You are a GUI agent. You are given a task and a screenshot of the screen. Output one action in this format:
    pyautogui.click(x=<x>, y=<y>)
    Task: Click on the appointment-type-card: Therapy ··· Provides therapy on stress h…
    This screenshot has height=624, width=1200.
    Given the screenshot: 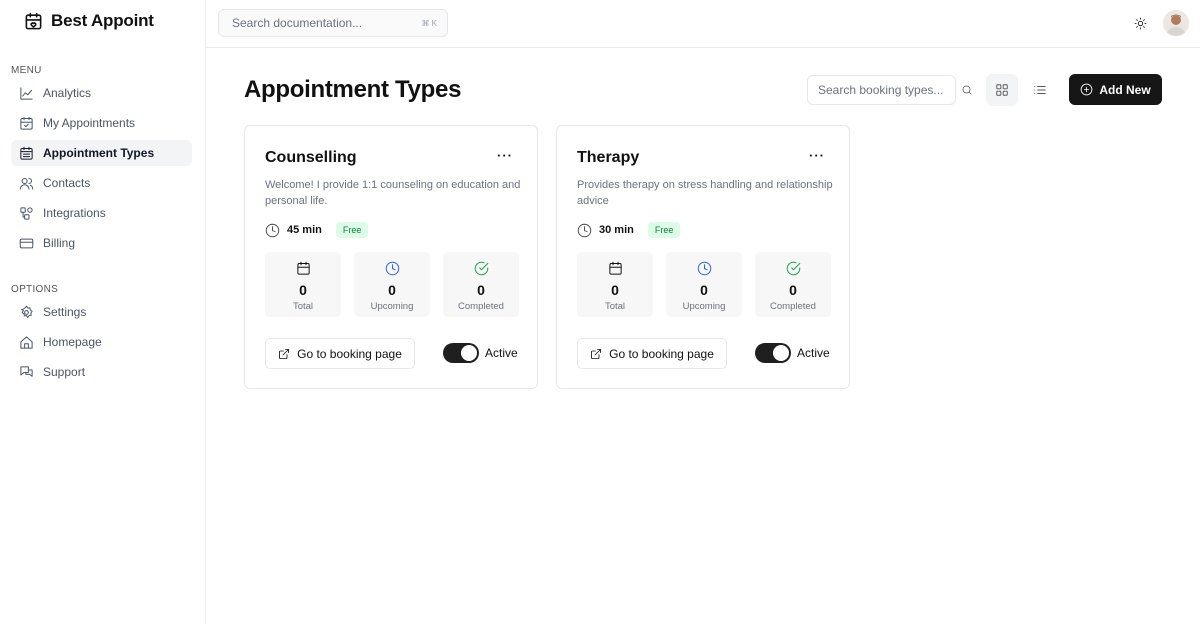 What is the action you would take?
    pyautogui.click(x=703, y=257)
    